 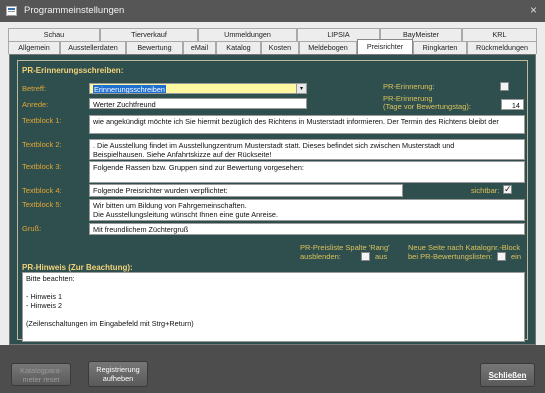 I want to click on spalte-rang-checkbox, so click(x=365, y=256).